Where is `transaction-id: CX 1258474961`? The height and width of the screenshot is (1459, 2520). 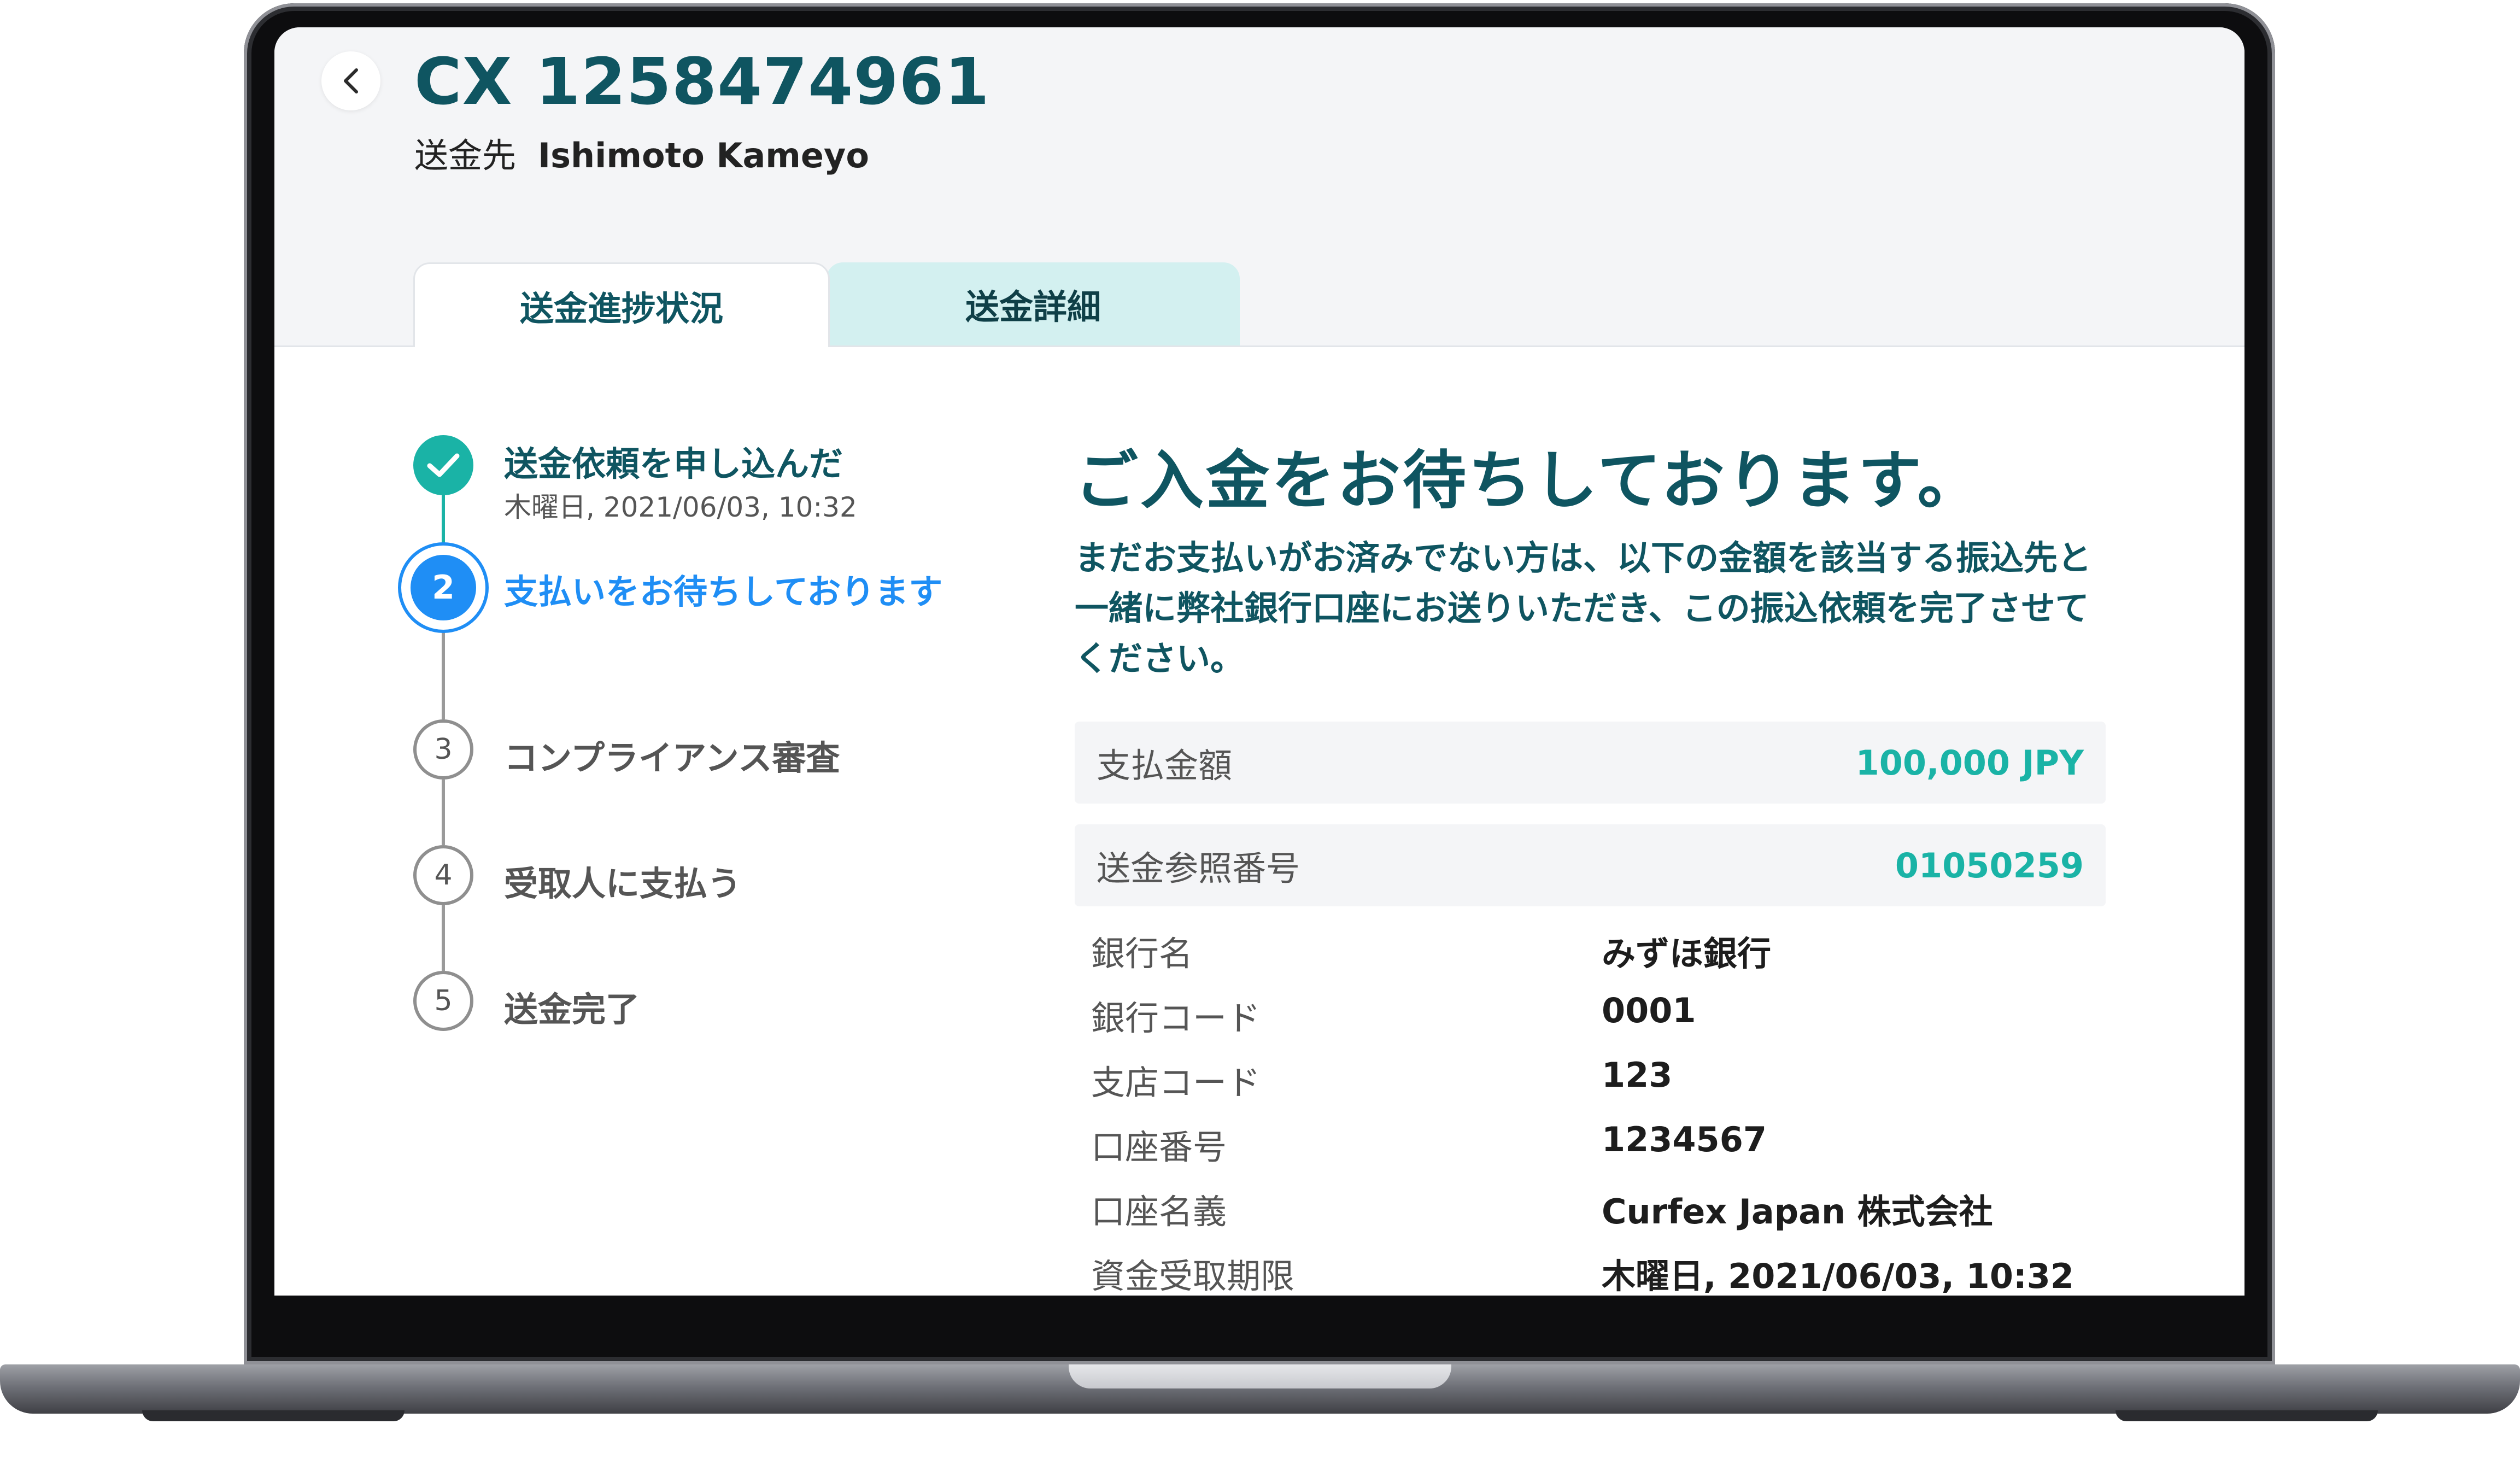
transaction-id: CX 1258474961 is located at coordinates (702, 81).